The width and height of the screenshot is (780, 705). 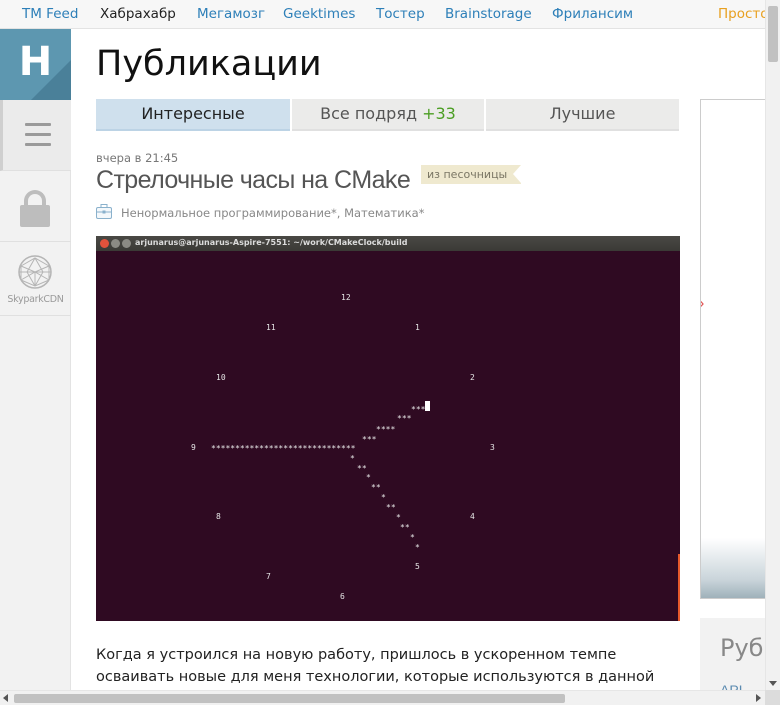 I want to click on scroll-left-icon, so click(x=5, y=698).